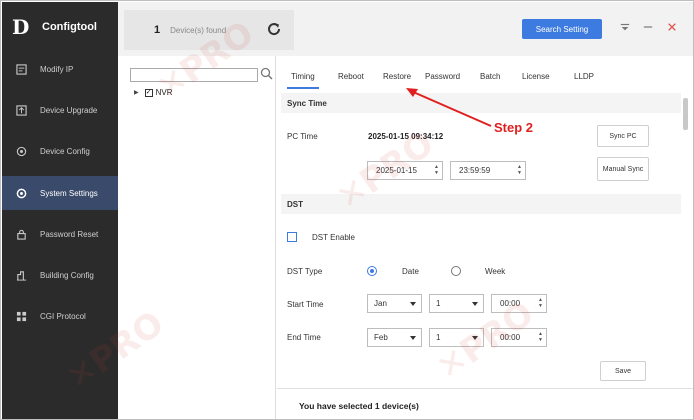 The image size is (694, 420). I want to click on scrollbar-thumb, so click(685, 114).